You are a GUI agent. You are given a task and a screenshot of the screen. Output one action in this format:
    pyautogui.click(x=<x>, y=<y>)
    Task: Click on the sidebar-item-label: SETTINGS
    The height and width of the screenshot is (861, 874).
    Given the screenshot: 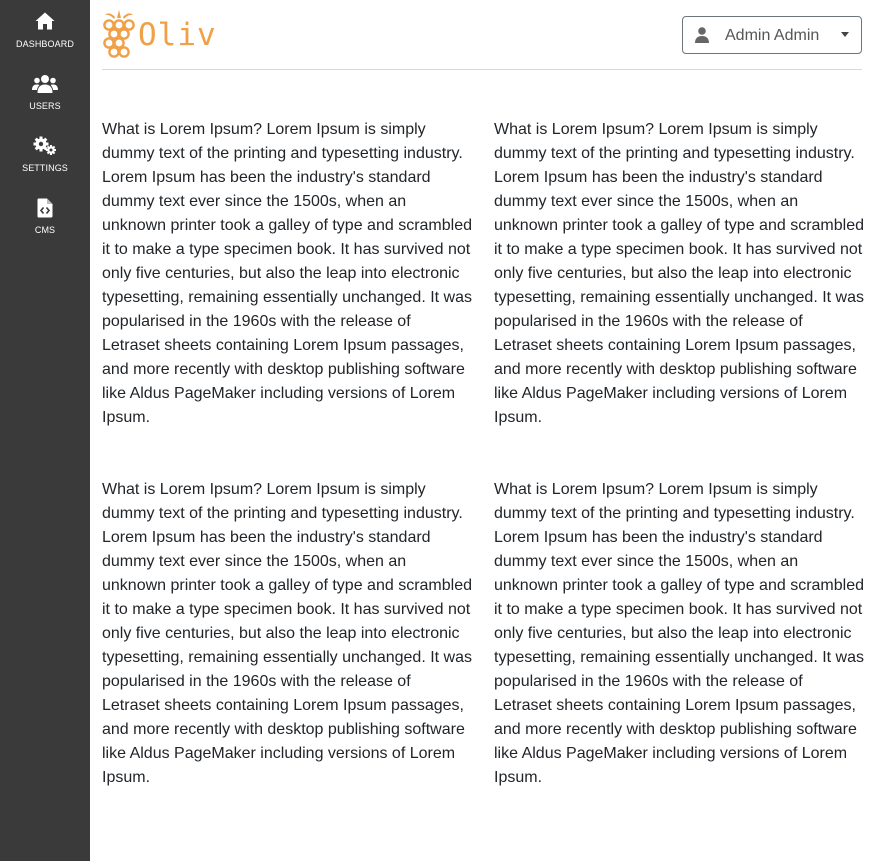 What is the action you would take?
    pyautogui.click(x=45, y=168)
    